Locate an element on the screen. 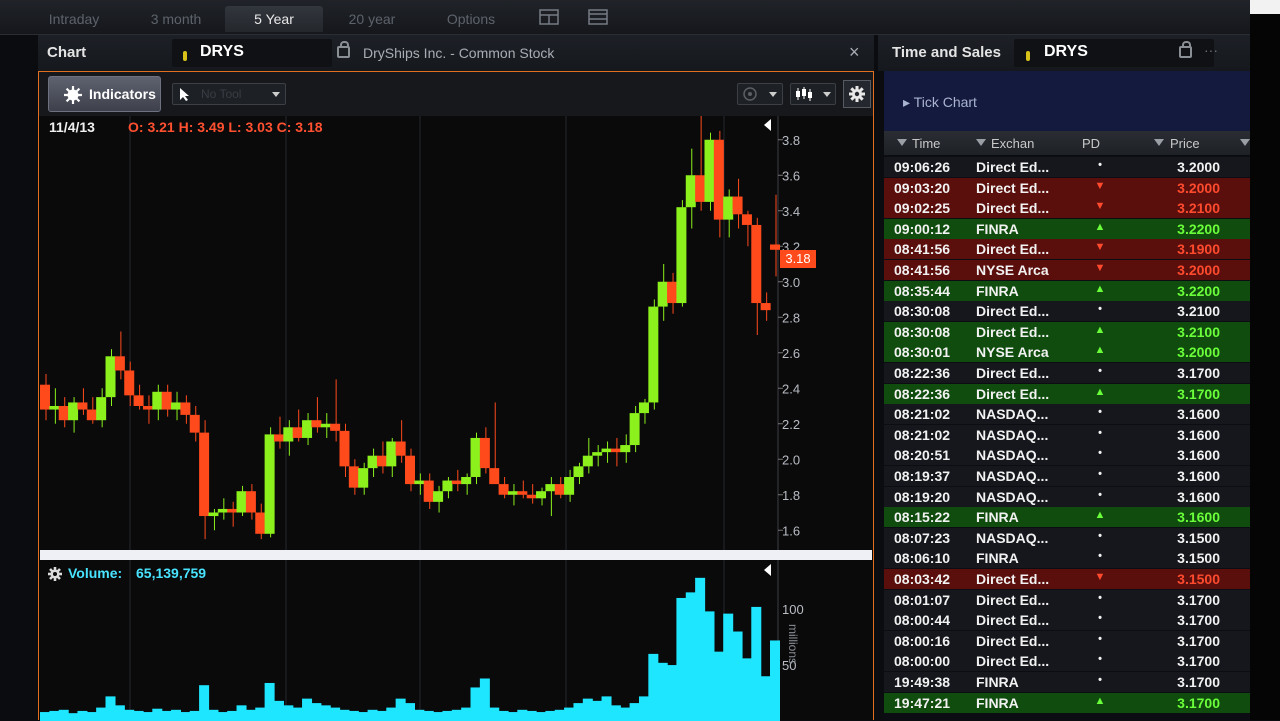  tick-chart-toggle: ▸ Tick Chart is located at coordinates (1067, 101).